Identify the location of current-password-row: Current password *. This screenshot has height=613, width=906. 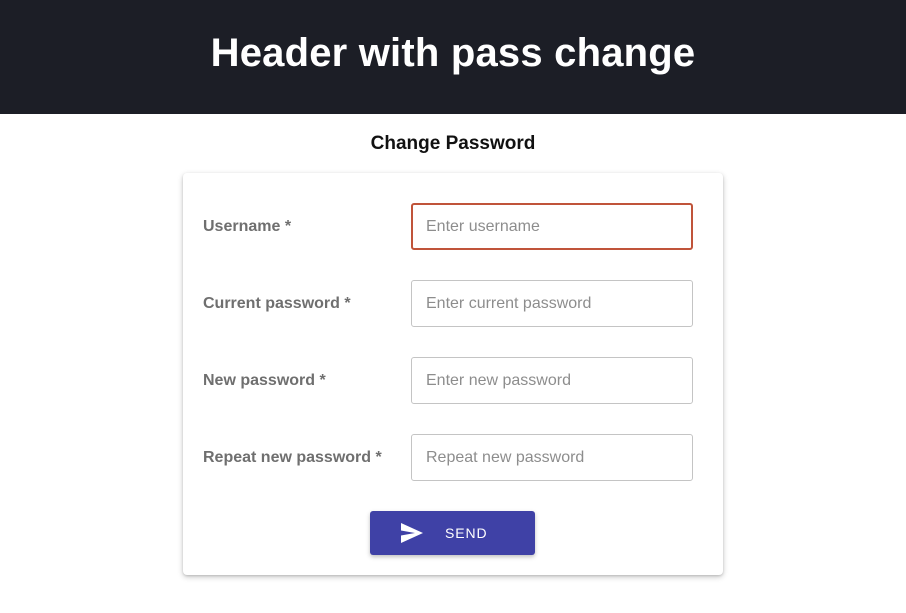
(453, 303).